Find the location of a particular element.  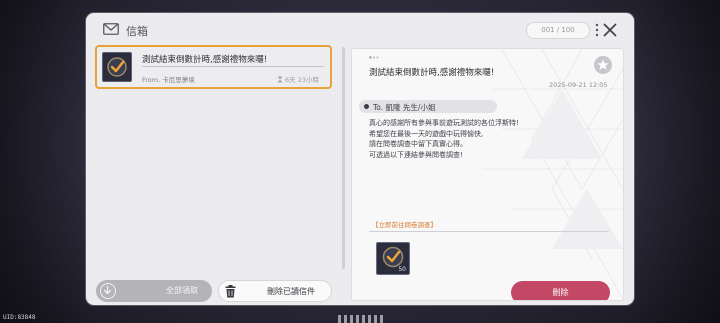

list-scrollbar is located at coordinates (343, 158).